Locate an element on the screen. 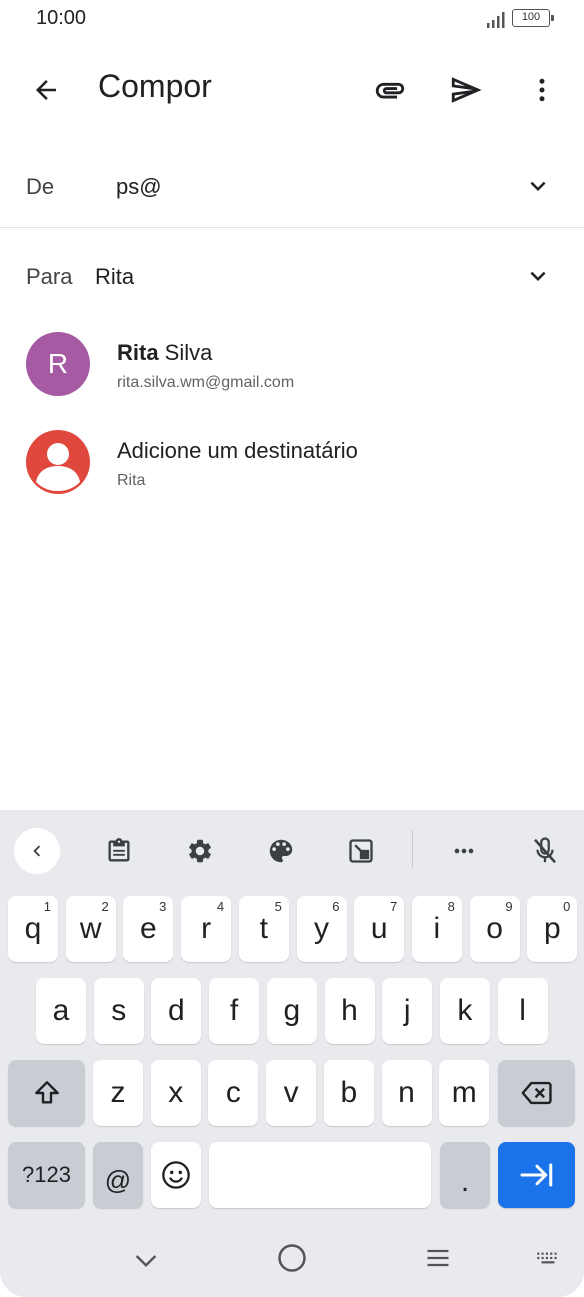  paperclip-icon is located at coordinates (390, 90).